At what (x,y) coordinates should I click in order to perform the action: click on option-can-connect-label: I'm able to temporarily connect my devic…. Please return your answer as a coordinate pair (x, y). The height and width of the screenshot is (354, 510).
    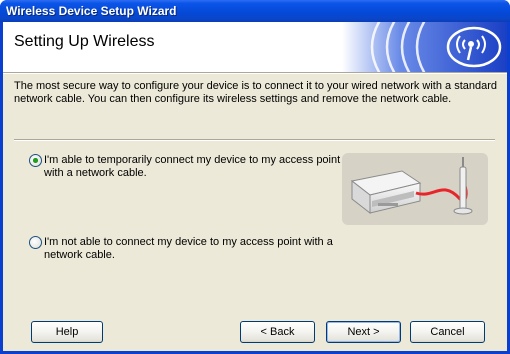
    Looking at the image, I should click on (199, 167).